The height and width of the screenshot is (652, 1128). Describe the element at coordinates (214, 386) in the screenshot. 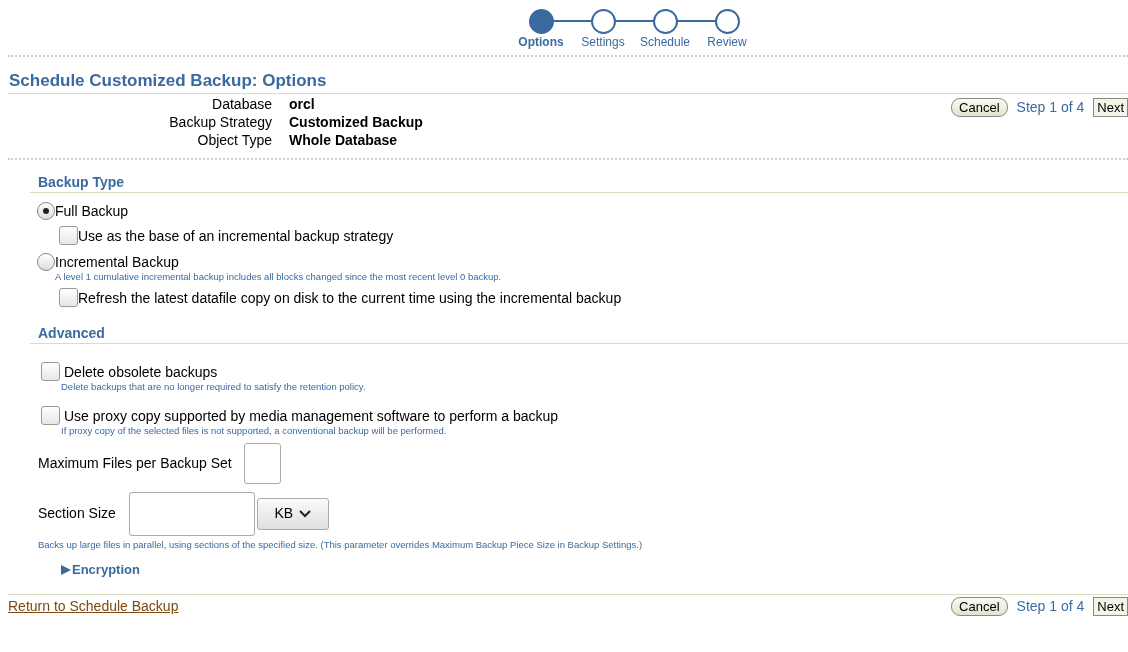

I see `help-text: Delete backups that are no longer required to satisfy the retention policy.` at that location.